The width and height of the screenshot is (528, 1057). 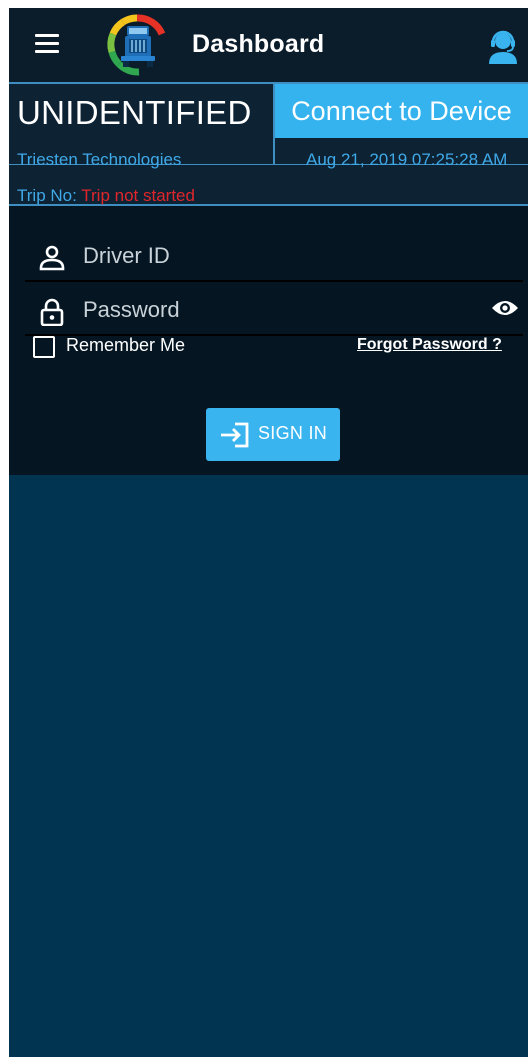 What do you see at coordinates (49, 195) in the screenshot?
I see `trip-label: Trip No:` at bounding box center [49, 195].